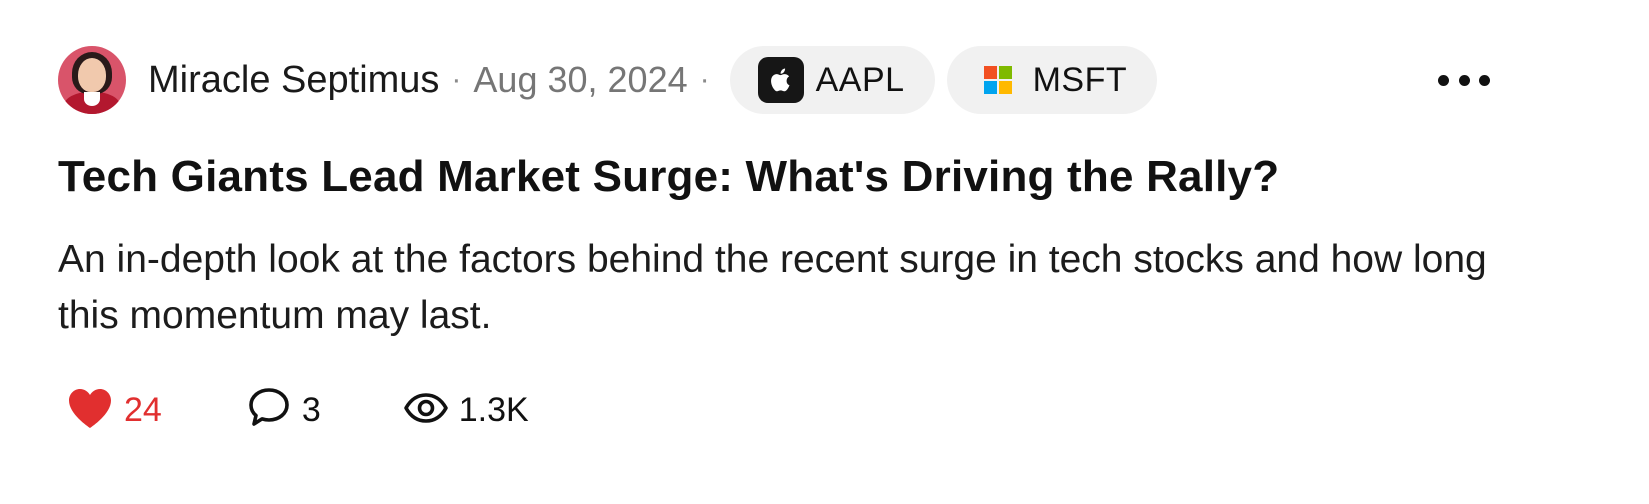 The height and width of the screenshot is (504, 1649). I want to click on post-header: Miracle Septimus · Aug 30, 2024 · AAPL M, so click(608, 80).